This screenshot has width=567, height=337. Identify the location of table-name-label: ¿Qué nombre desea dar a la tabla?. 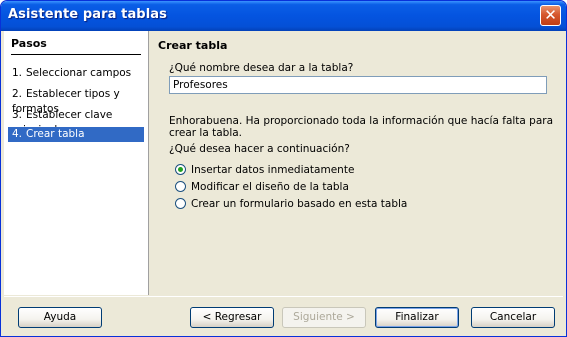
(261, 68).